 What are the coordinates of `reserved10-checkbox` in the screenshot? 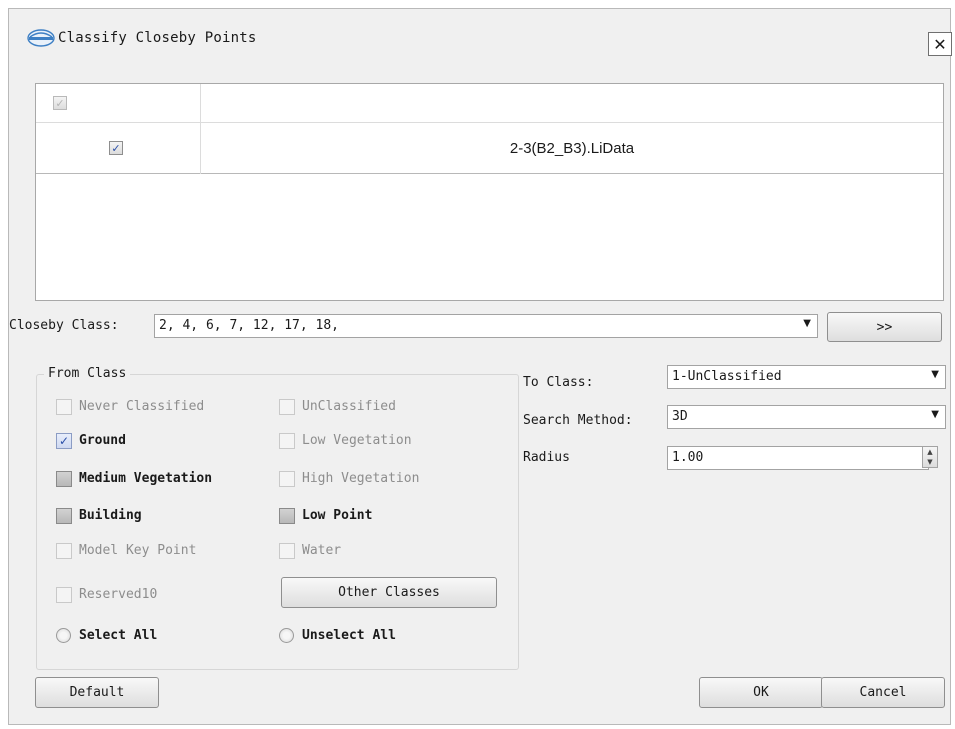 It's located at (64, 595).